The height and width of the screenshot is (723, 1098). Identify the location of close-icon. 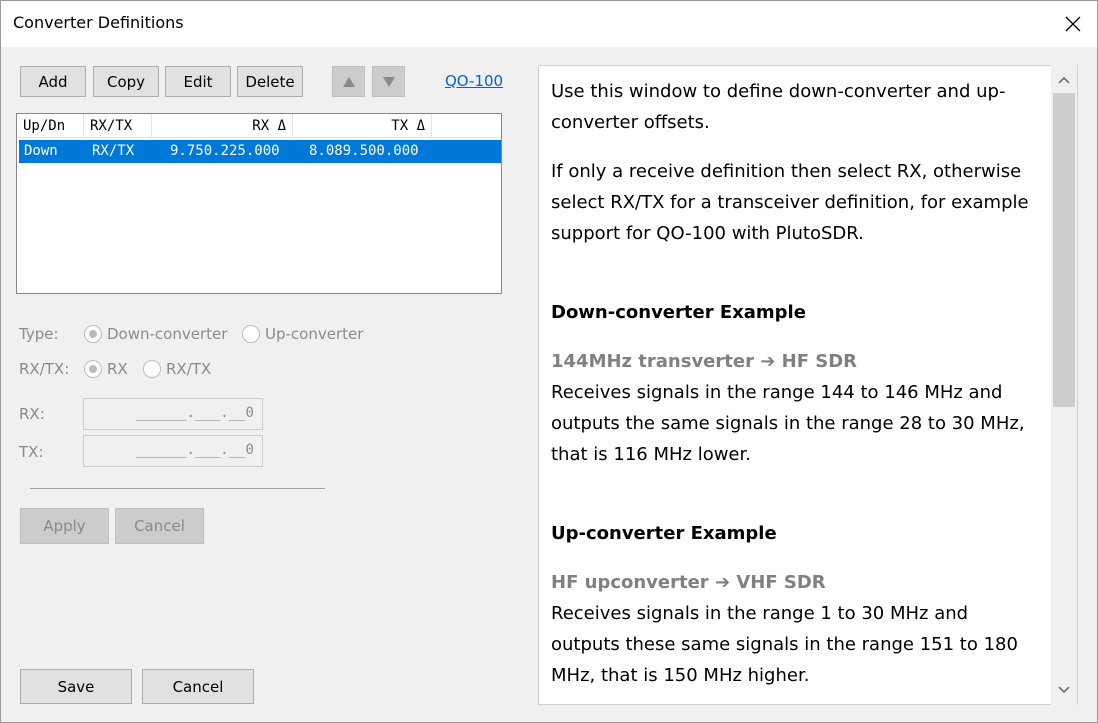
(1073, 24).